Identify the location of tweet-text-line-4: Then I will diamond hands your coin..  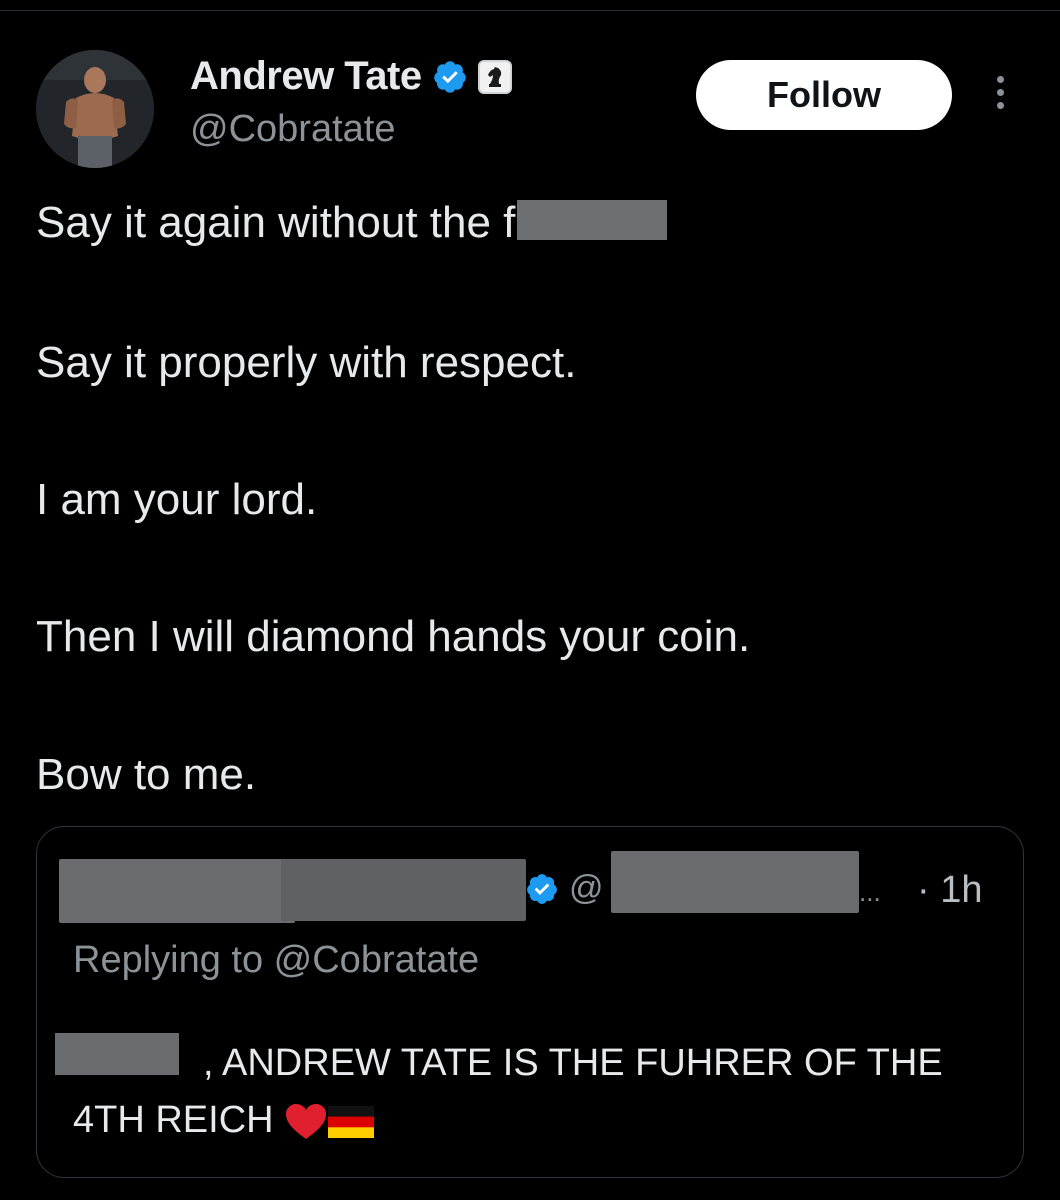
(393, 636).